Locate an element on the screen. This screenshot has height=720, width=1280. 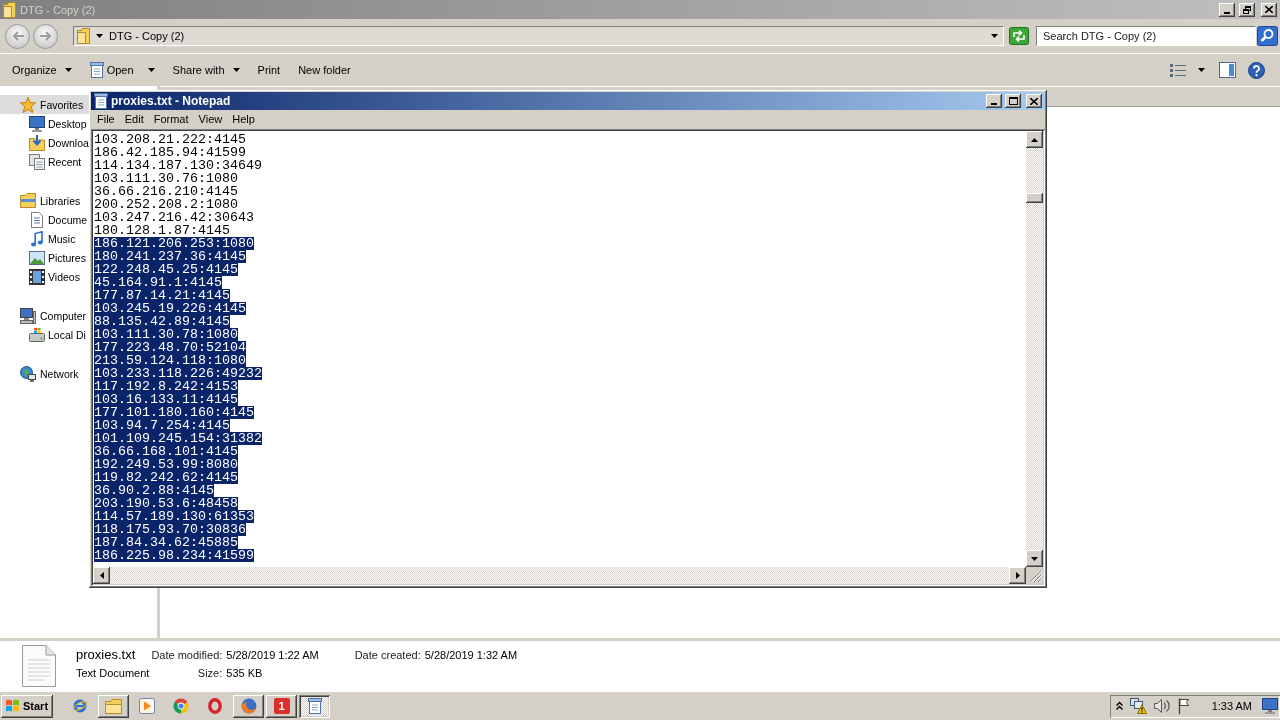
text-line: 103.208.21.222:4145 is located at coordinates (170, 139).